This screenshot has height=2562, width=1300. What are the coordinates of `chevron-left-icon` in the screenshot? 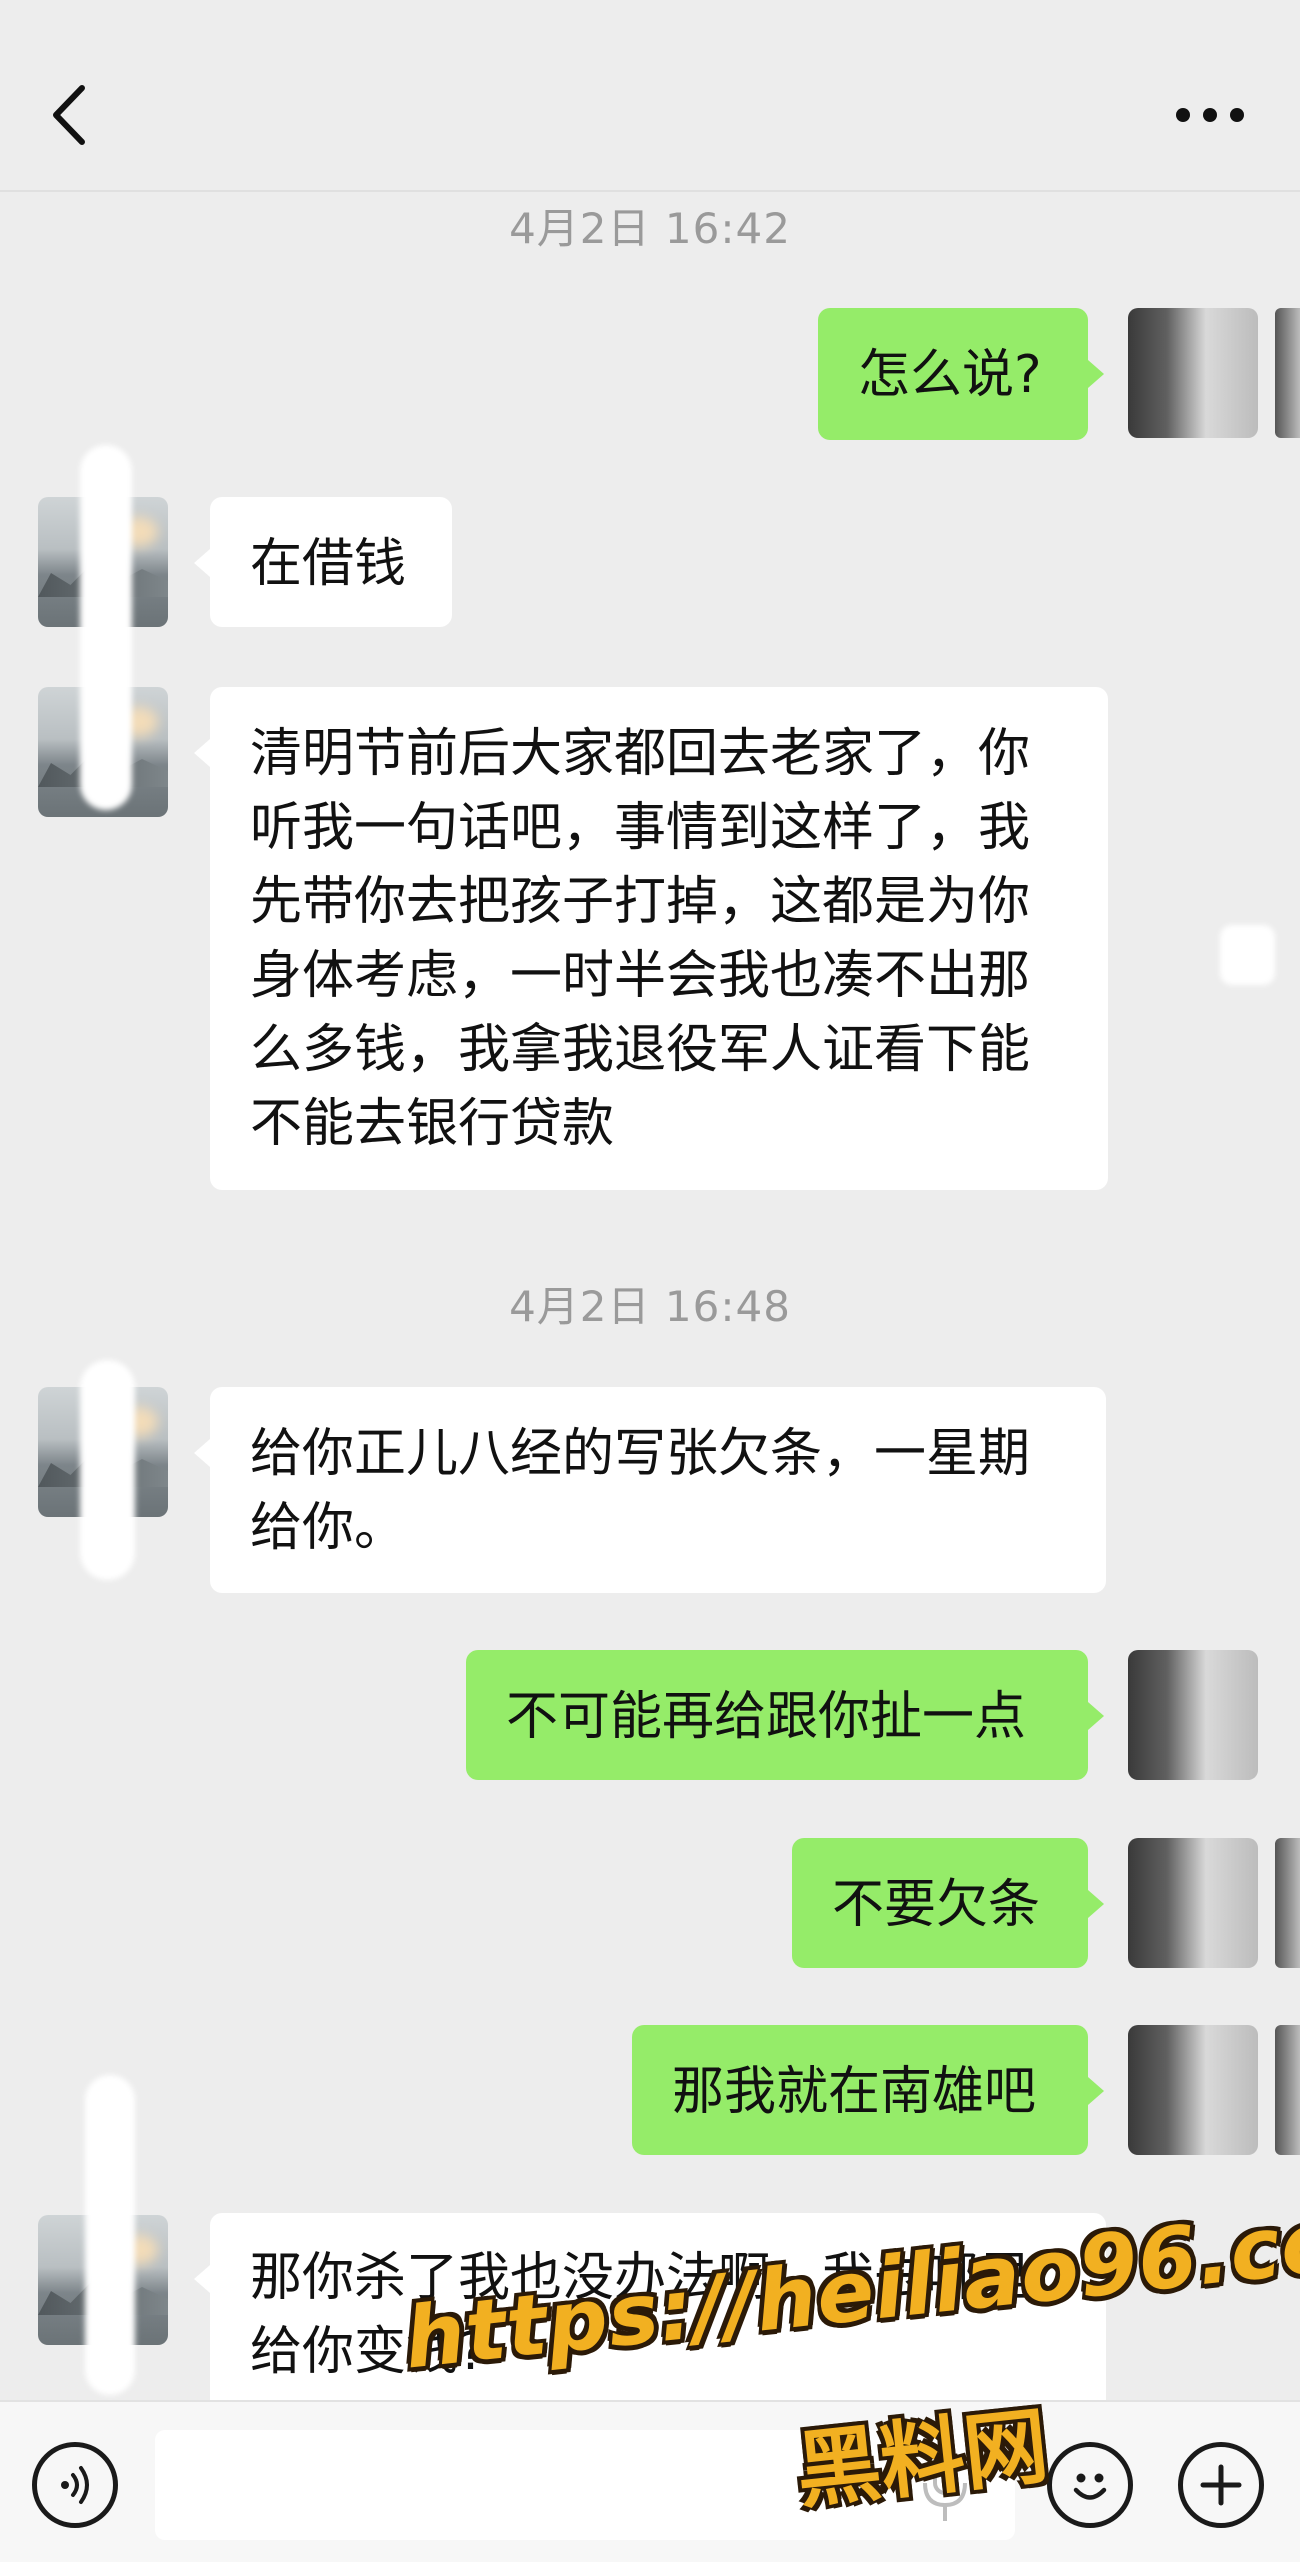 It's located at (69, 115).